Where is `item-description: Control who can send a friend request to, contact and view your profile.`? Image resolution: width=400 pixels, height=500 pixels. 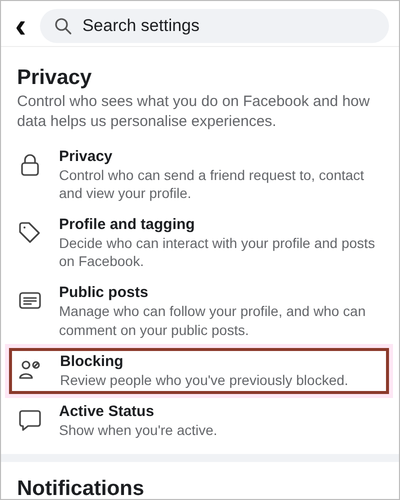
item-description: Control who can send a friend request to, contact and view your profile. is located at coordinates (212, 184).